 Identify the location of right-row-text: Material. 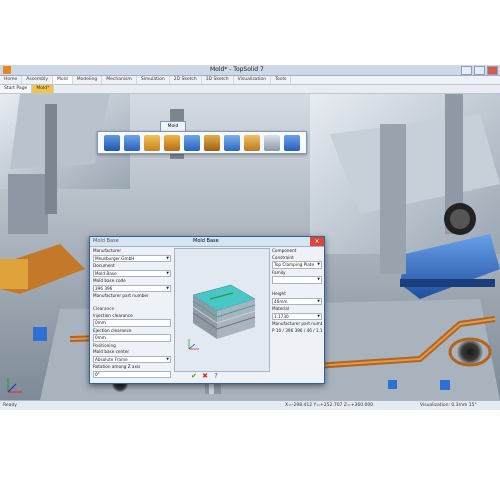
(281, 309).